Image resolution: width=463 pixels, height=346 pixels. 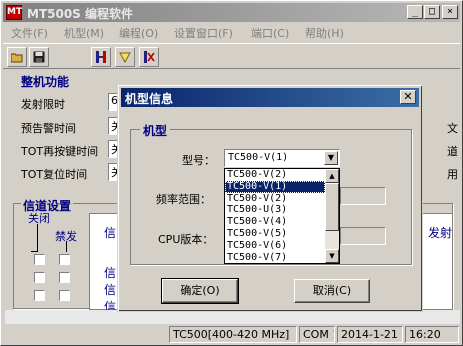 I want to click on app-icon: MT, so click(x=14, y=12).